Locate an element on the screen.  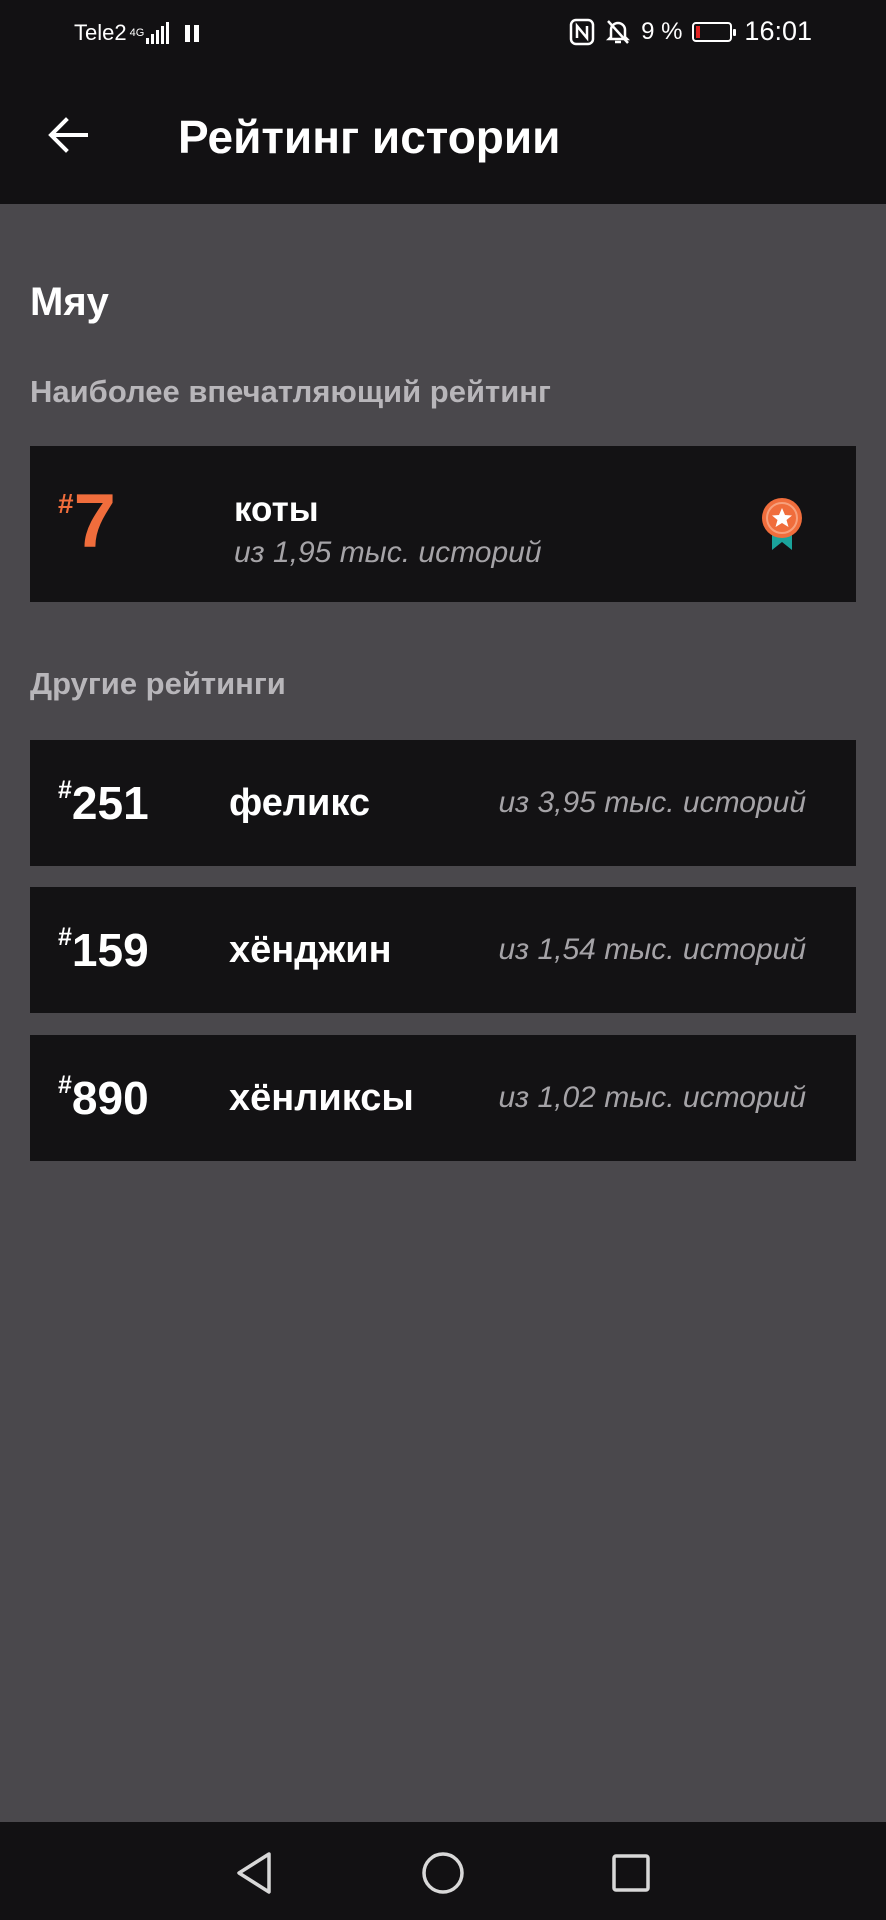
nav-home-icon is located at coordinates (443, 1873).